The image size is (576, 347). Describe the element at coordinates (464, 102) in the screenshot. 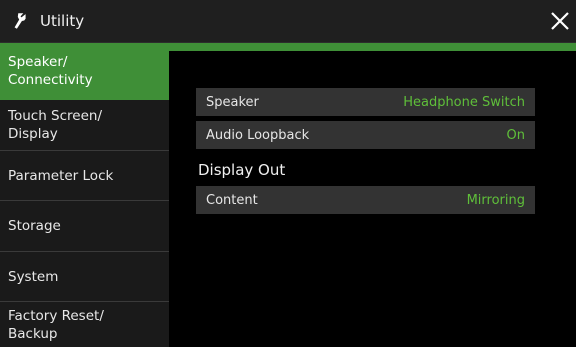

I see `speaker-value: Headphone Switch` at that location.